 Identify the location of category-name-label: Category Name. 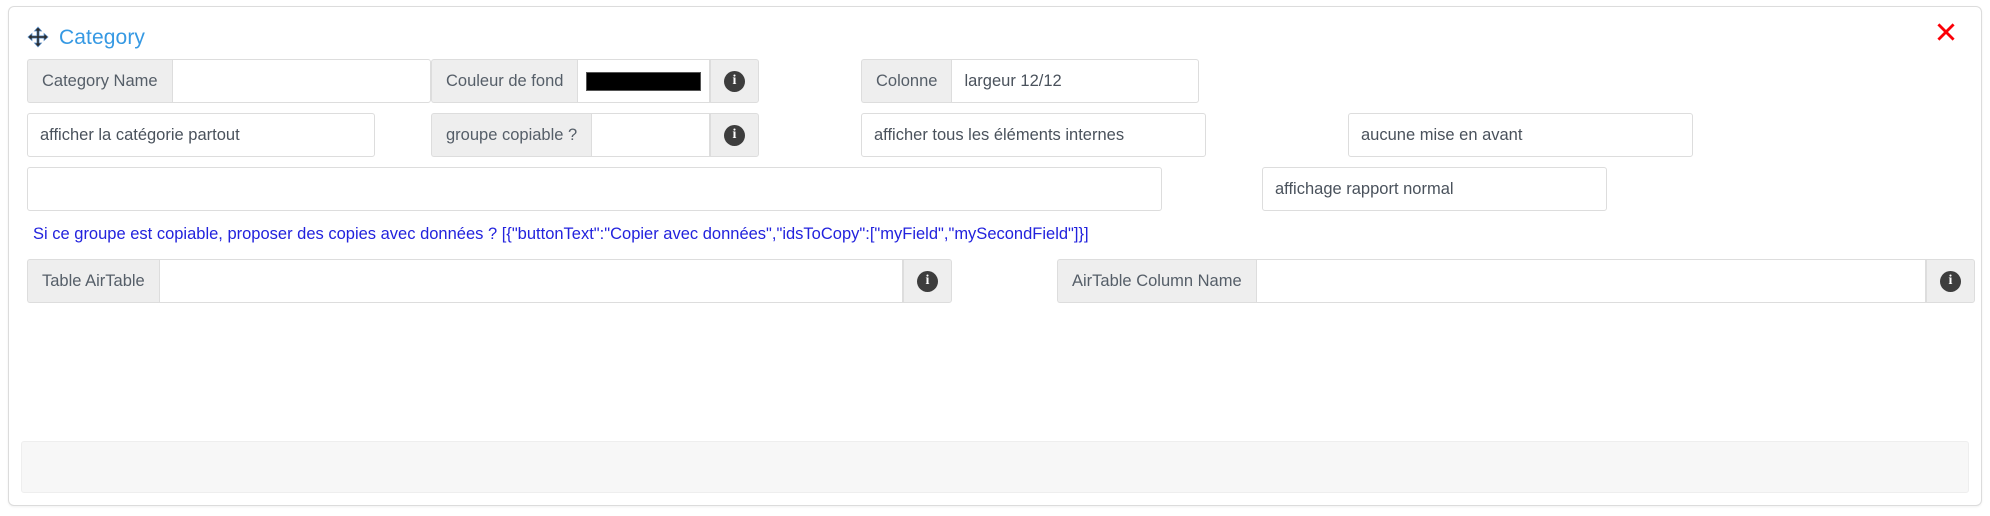
(99, 81).